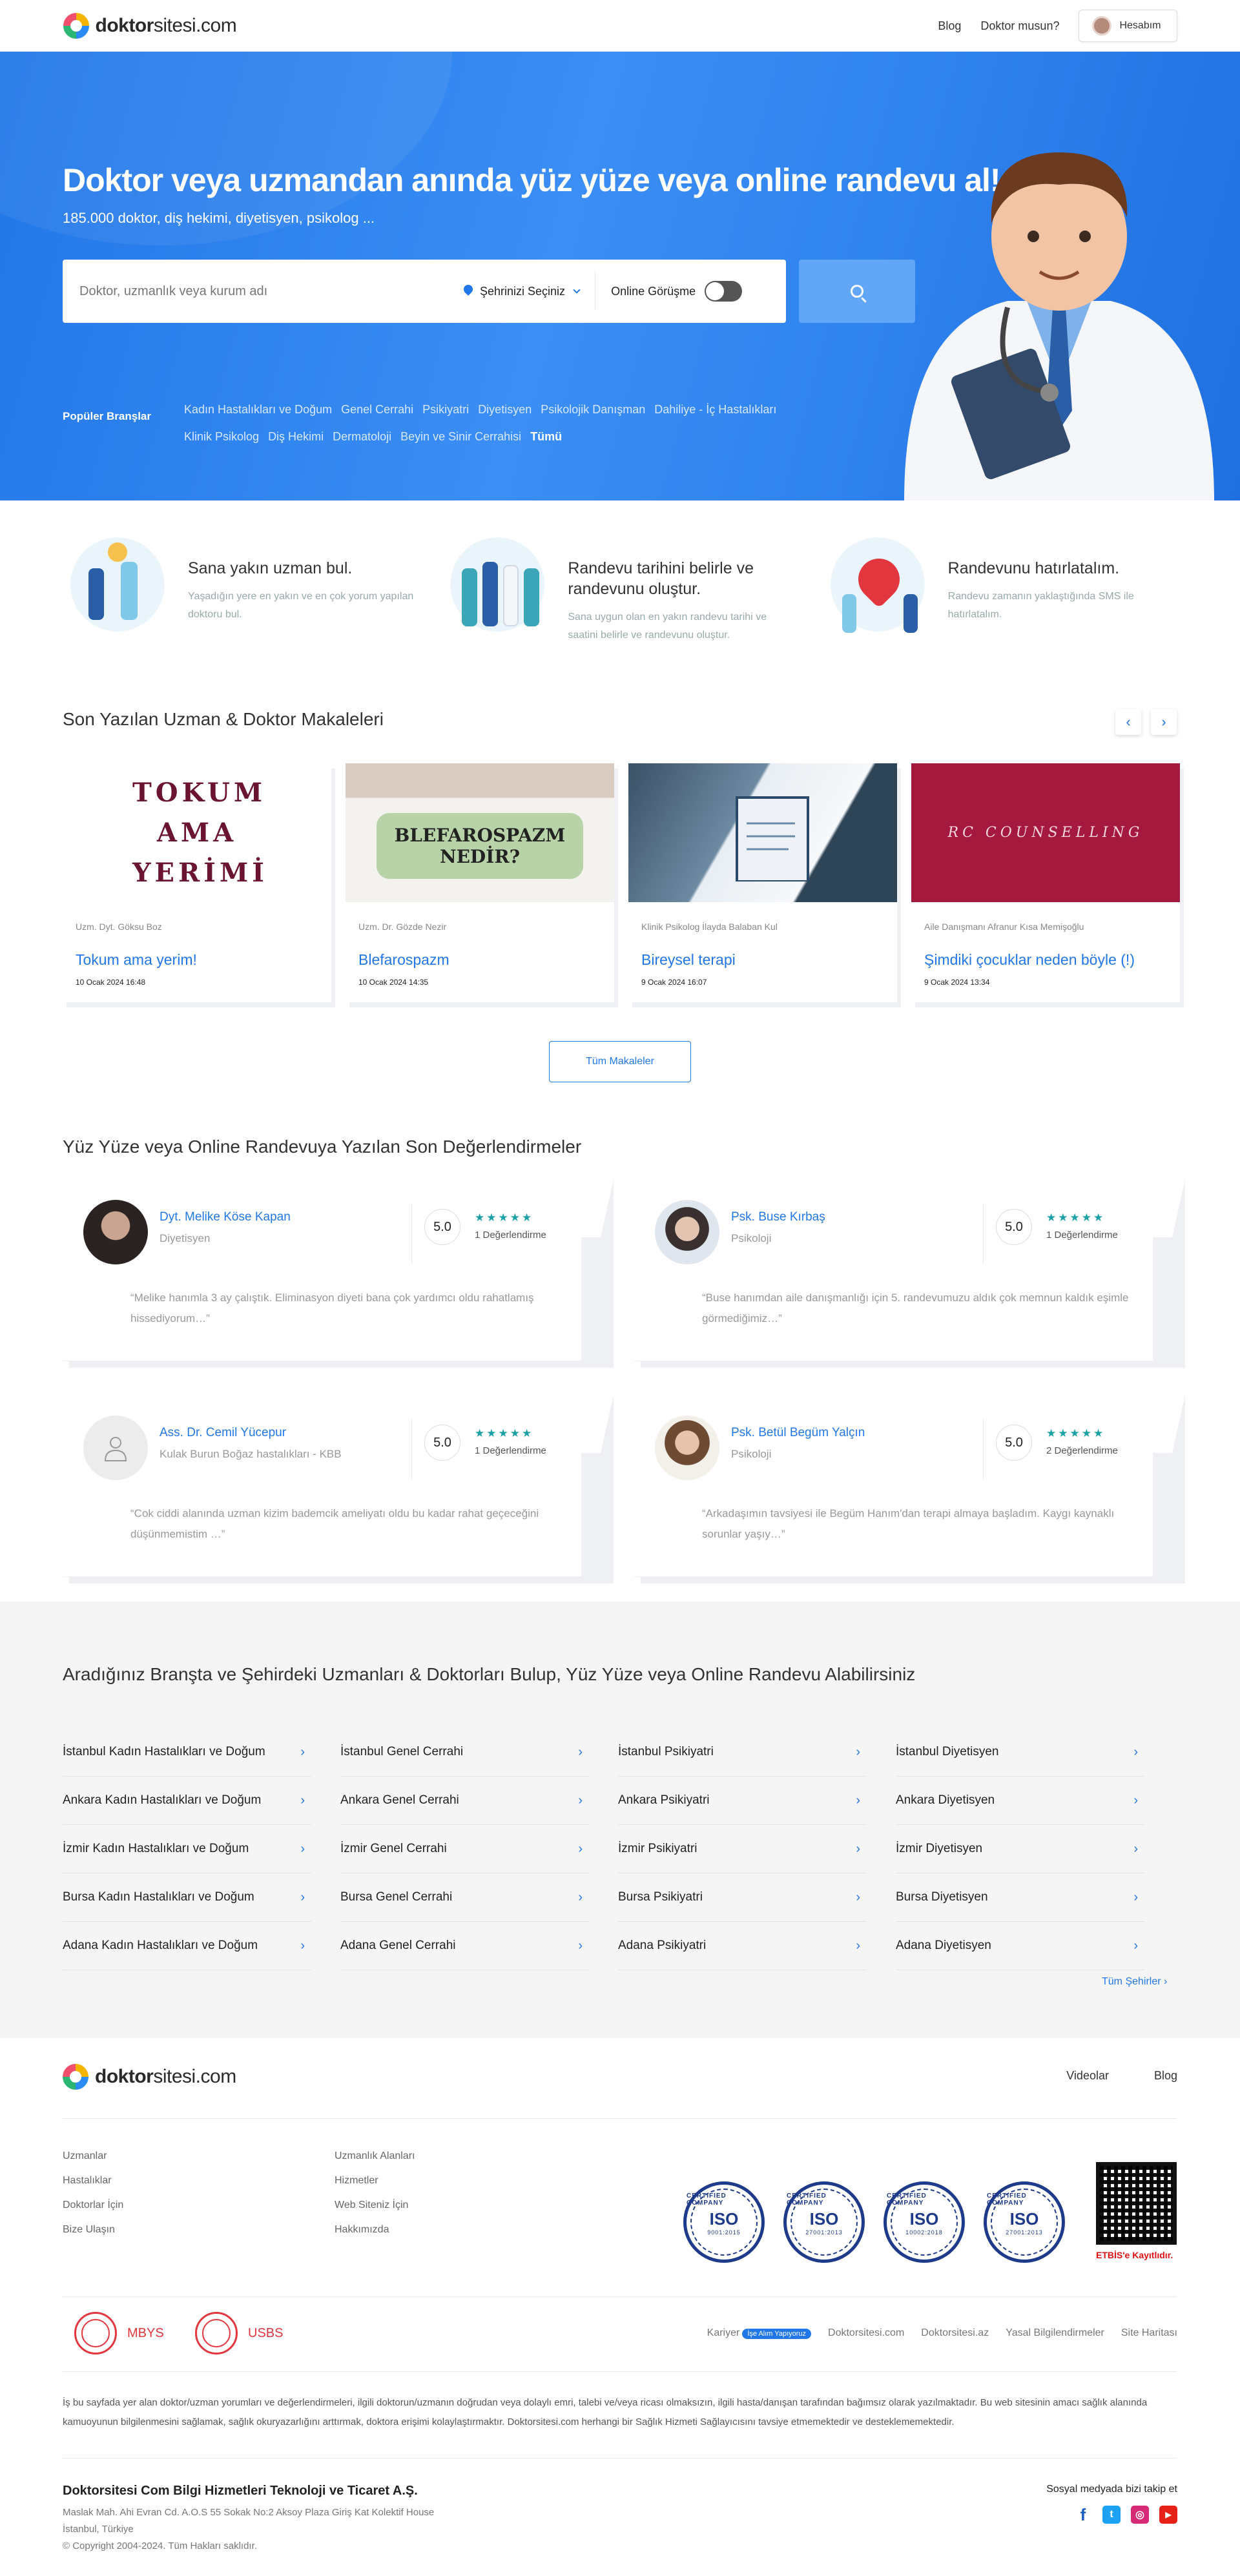  Describe the element at coordinates (743, 1849) in the screenshot. I see `city-branch-link: İzmir Psikiyatri ›` at that location.